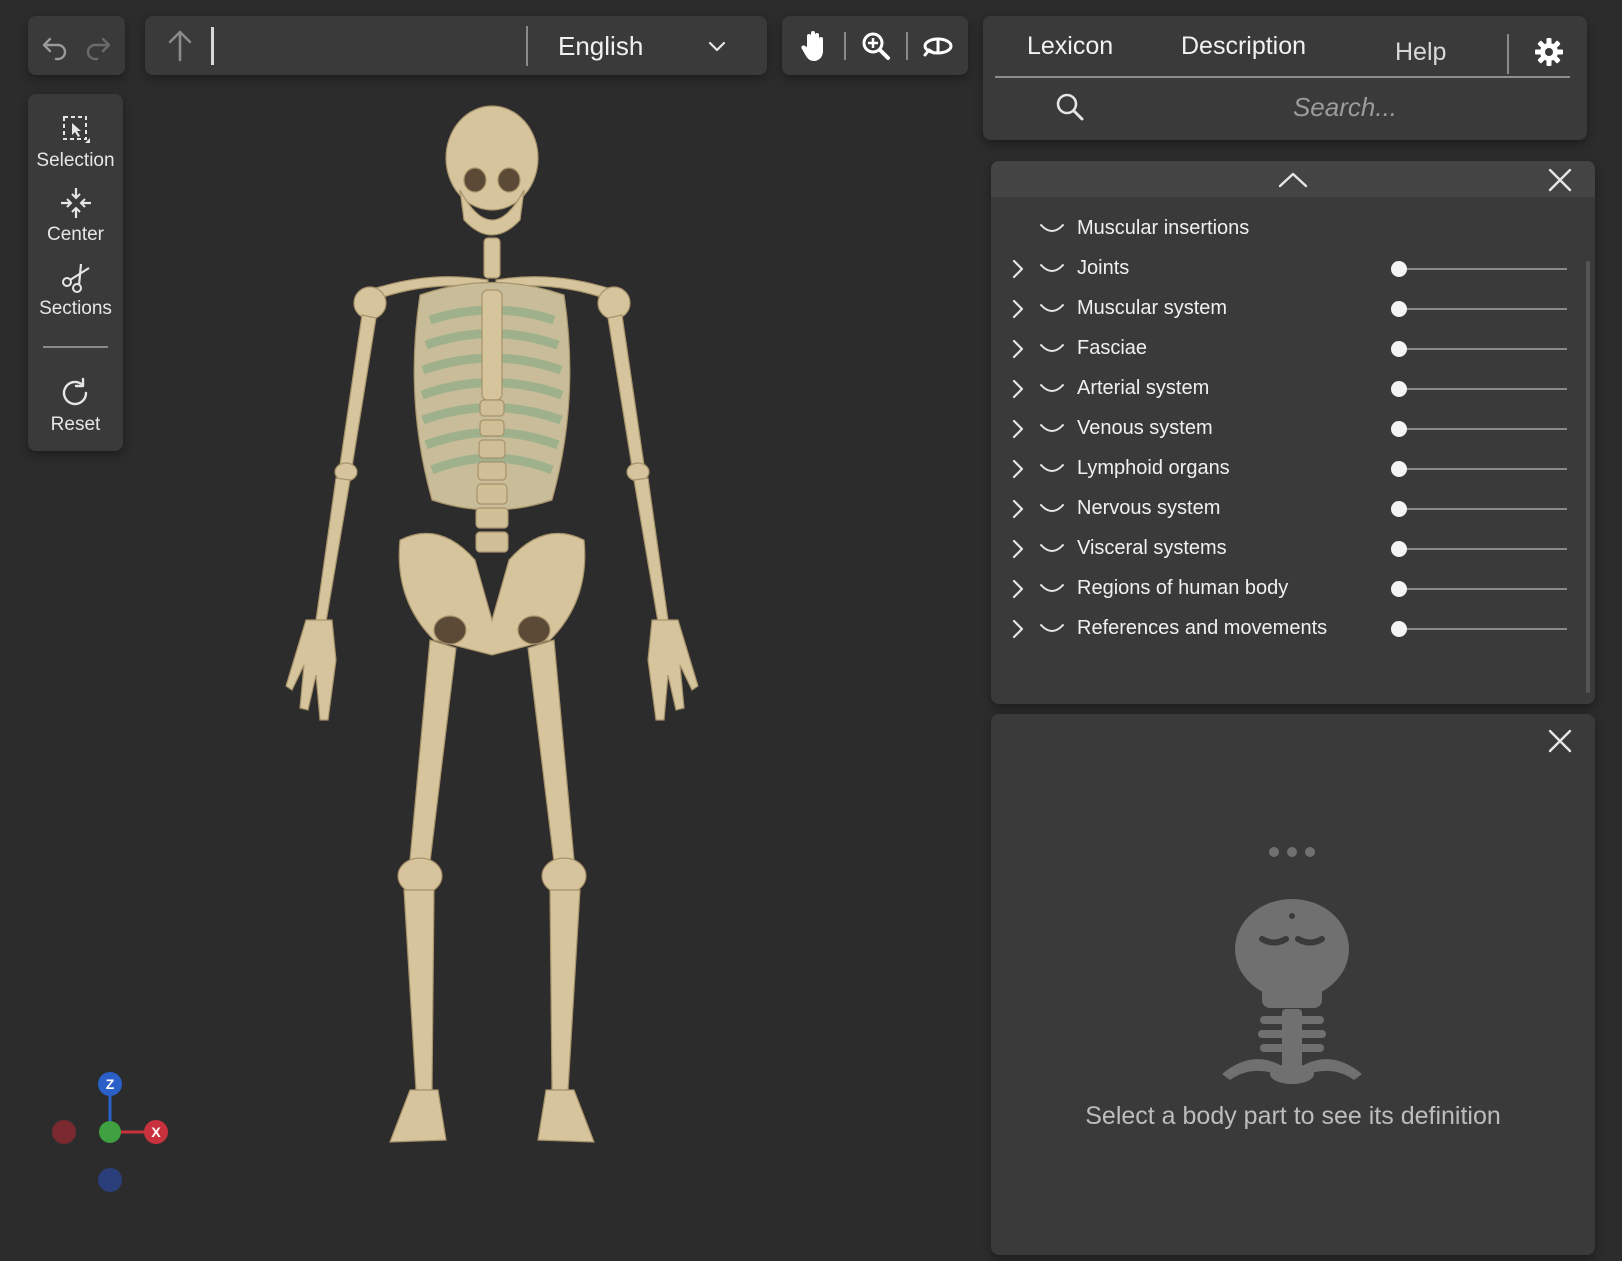 The image size is (1622, 1261). I want to click on undo-button, so click(55, 46).